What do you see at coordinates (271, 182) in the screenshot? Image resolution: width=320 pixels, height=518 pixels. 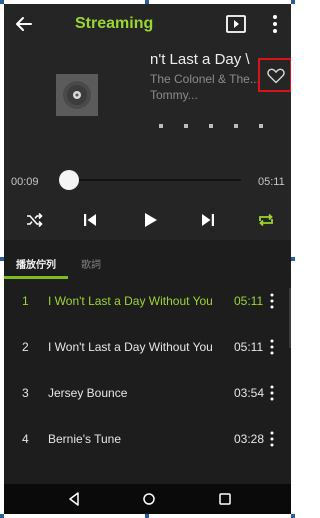 I see `total-time: 05:11` at bounding box center [271, 182].